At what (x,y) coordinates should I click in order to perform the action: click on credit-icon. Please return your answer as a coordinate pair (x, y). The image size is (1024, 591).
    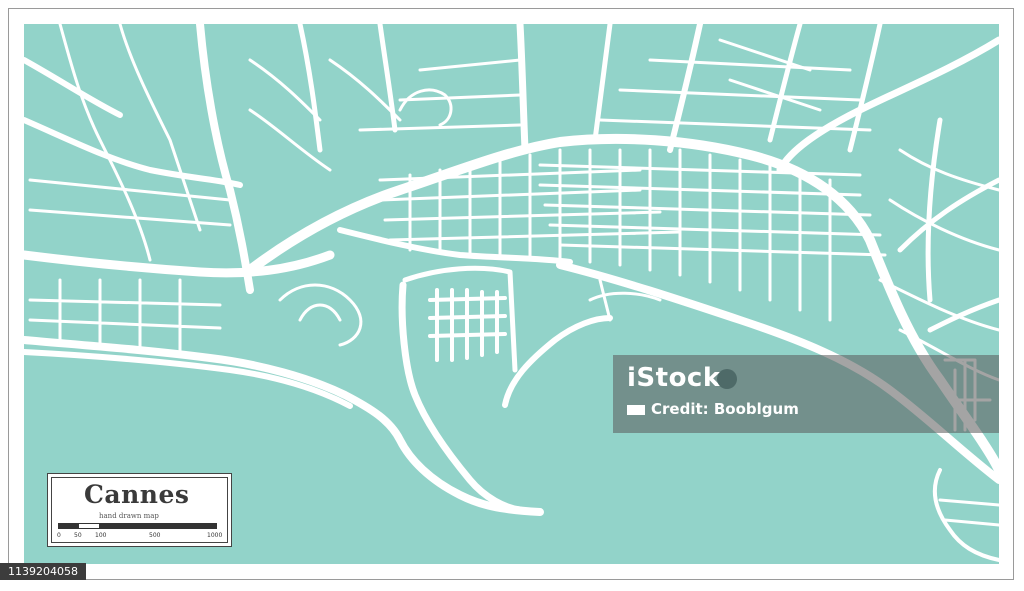
    Looking at the image, I should click on (636, 409).